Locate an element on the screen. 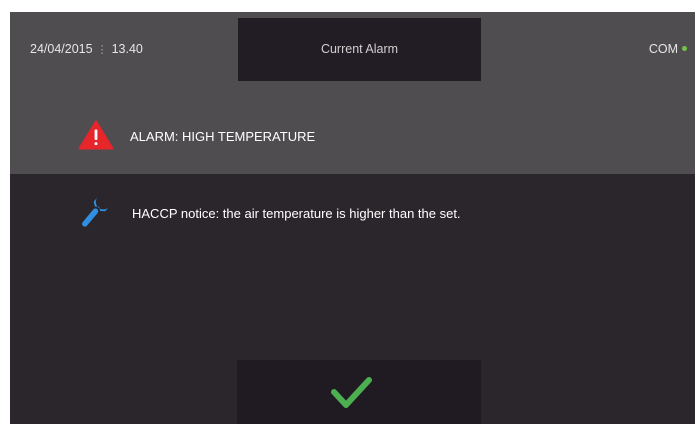  time-text: 13.40 is located at coordinates (127, 49).